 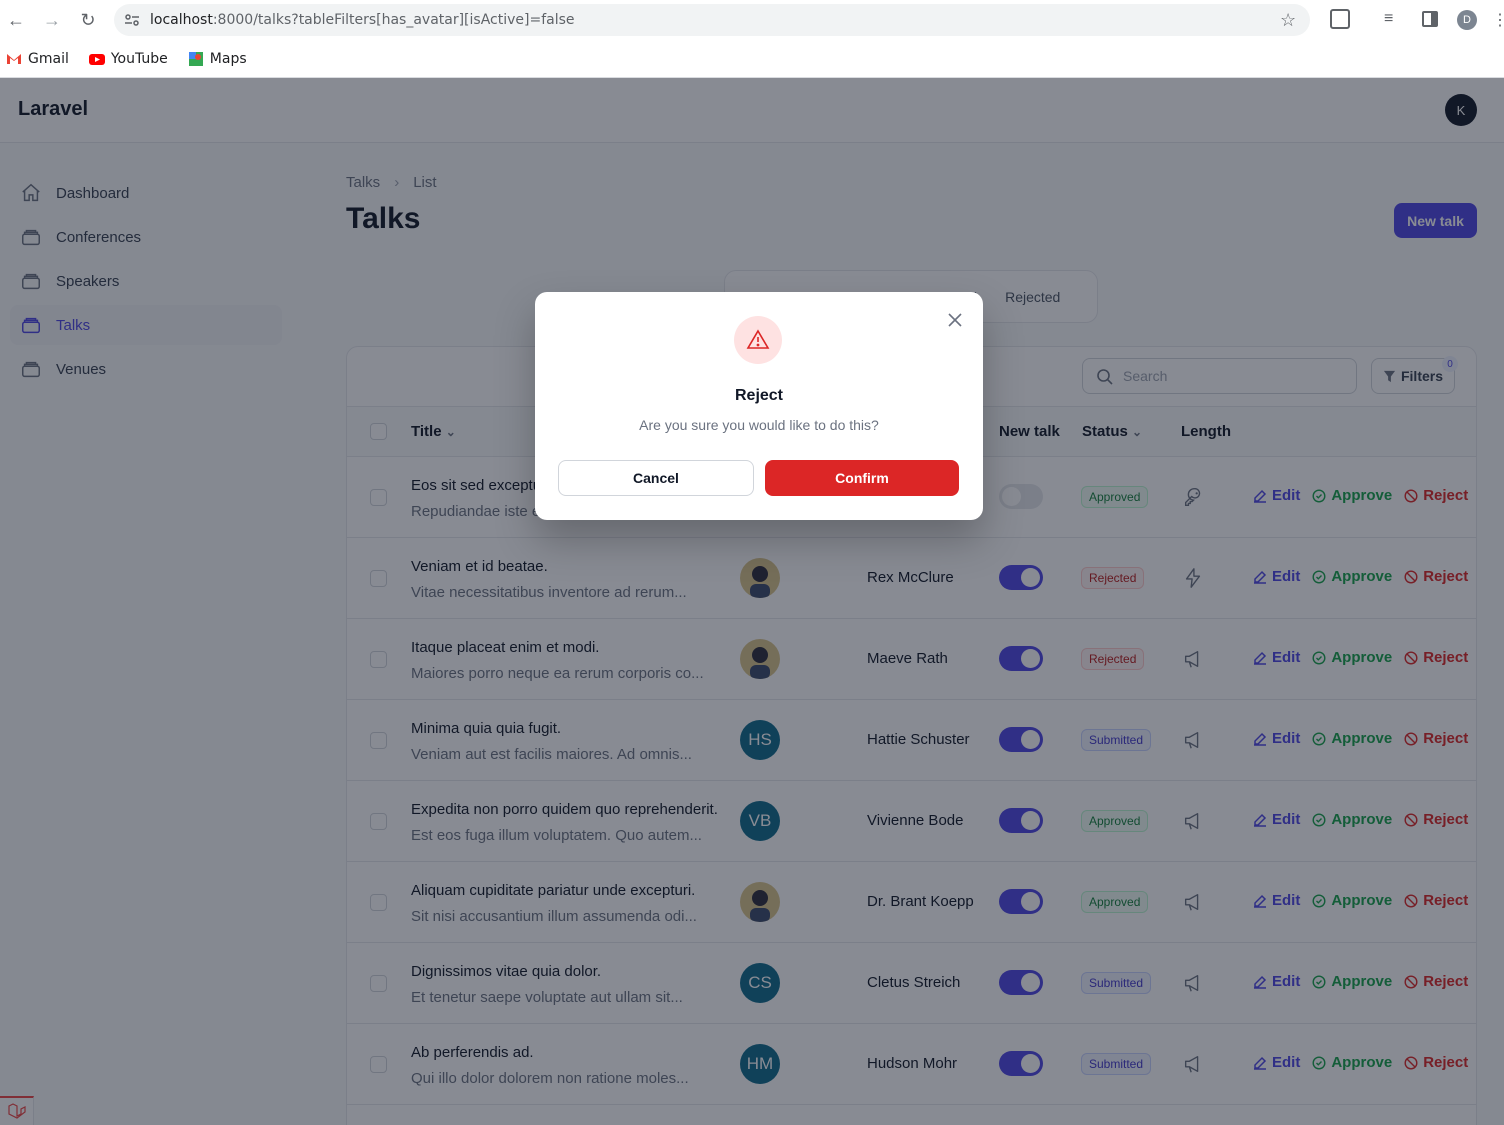 What do you see at coordinates (759, 395) in the screenshot?
I see `modal-title: Reject` at bounding box center [759, 395].